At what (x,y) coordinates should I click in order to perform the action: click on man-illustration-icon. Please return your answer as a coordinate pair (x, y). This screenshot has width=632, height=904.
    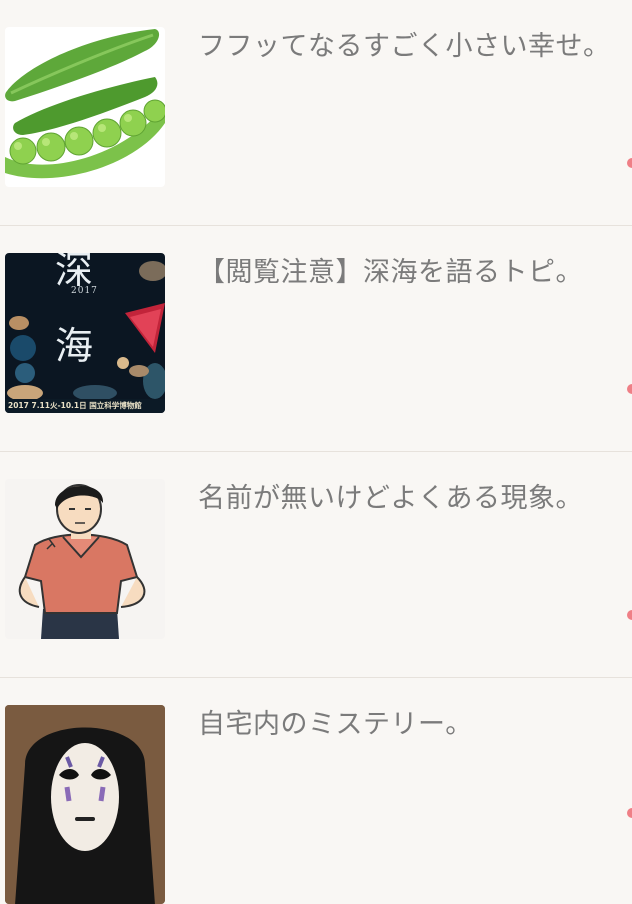
    Looking at the image, I should click on (82, 561).